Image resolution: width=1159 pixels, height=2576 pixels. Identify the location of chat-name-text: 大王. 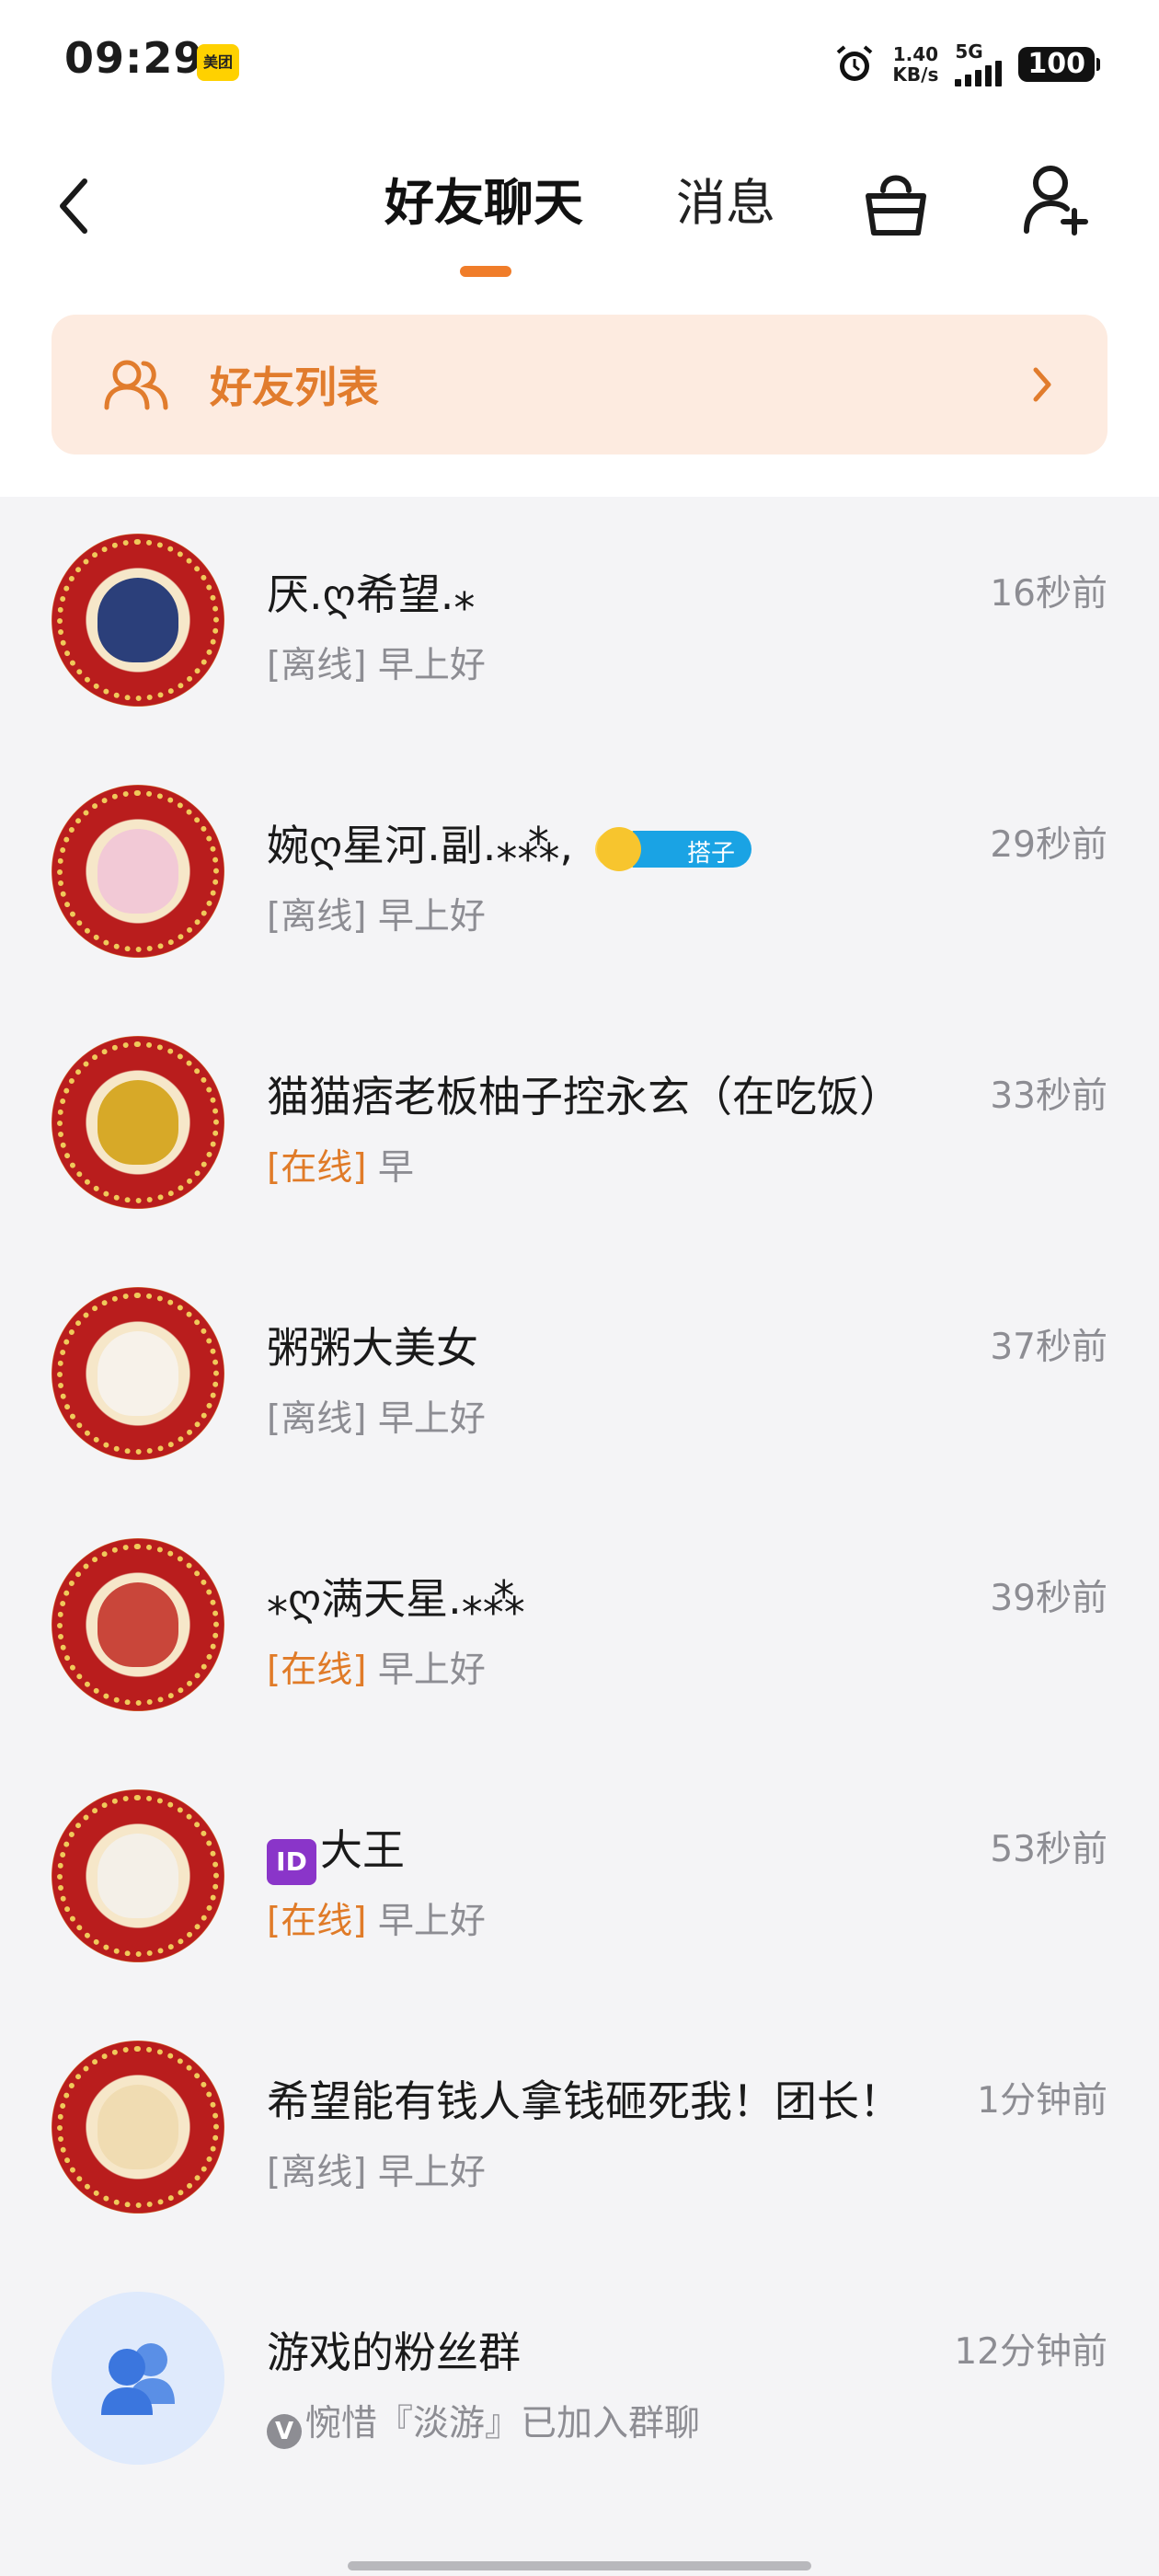
(362, 1850).